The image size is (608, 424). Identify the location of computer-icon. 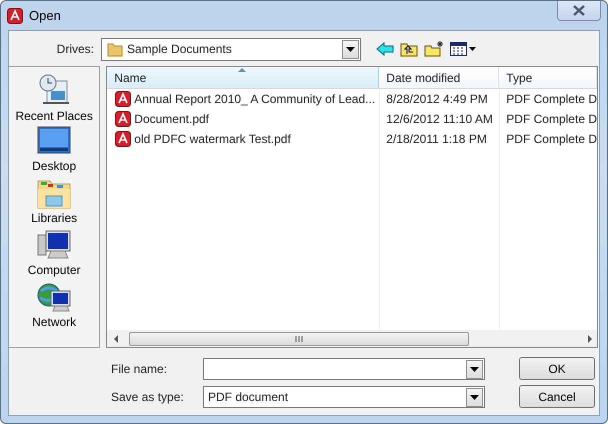
(54, 245).